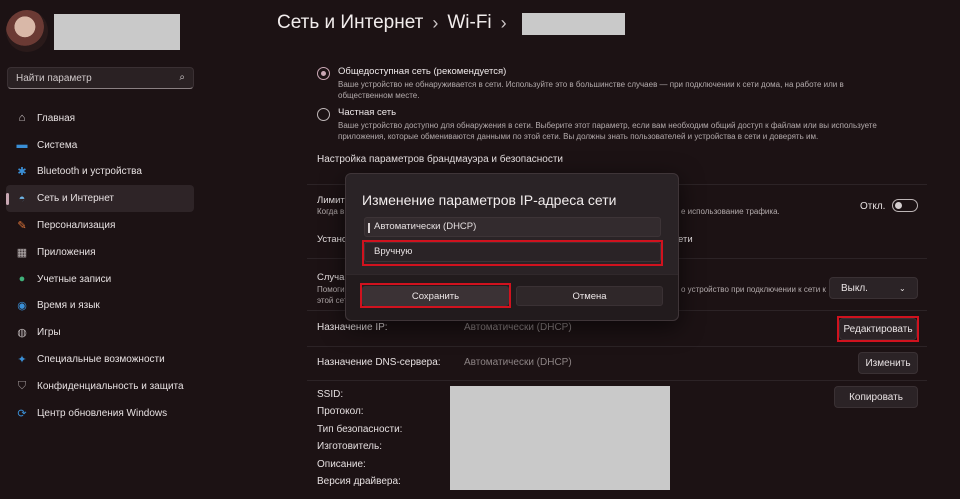 Image resolution: width=960 pixels, height=499 pixels. I want to click on highlight-save-button, so click(435, 295).